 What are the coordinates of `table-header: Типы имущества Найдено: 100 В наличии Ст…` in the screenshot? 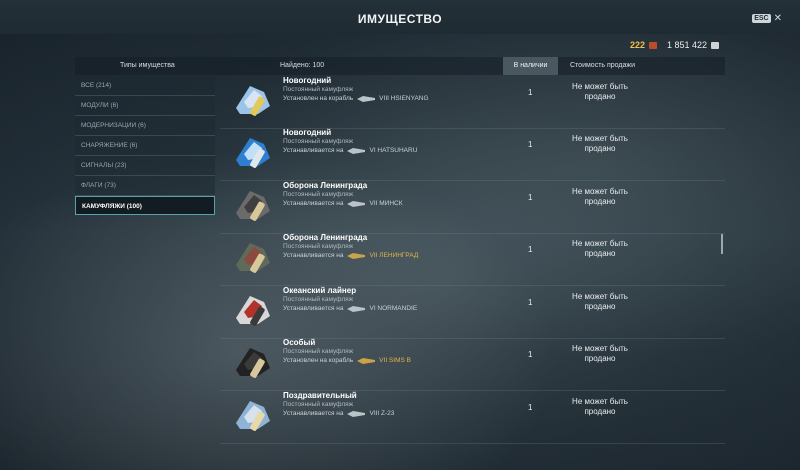 It's located at (400, 66).